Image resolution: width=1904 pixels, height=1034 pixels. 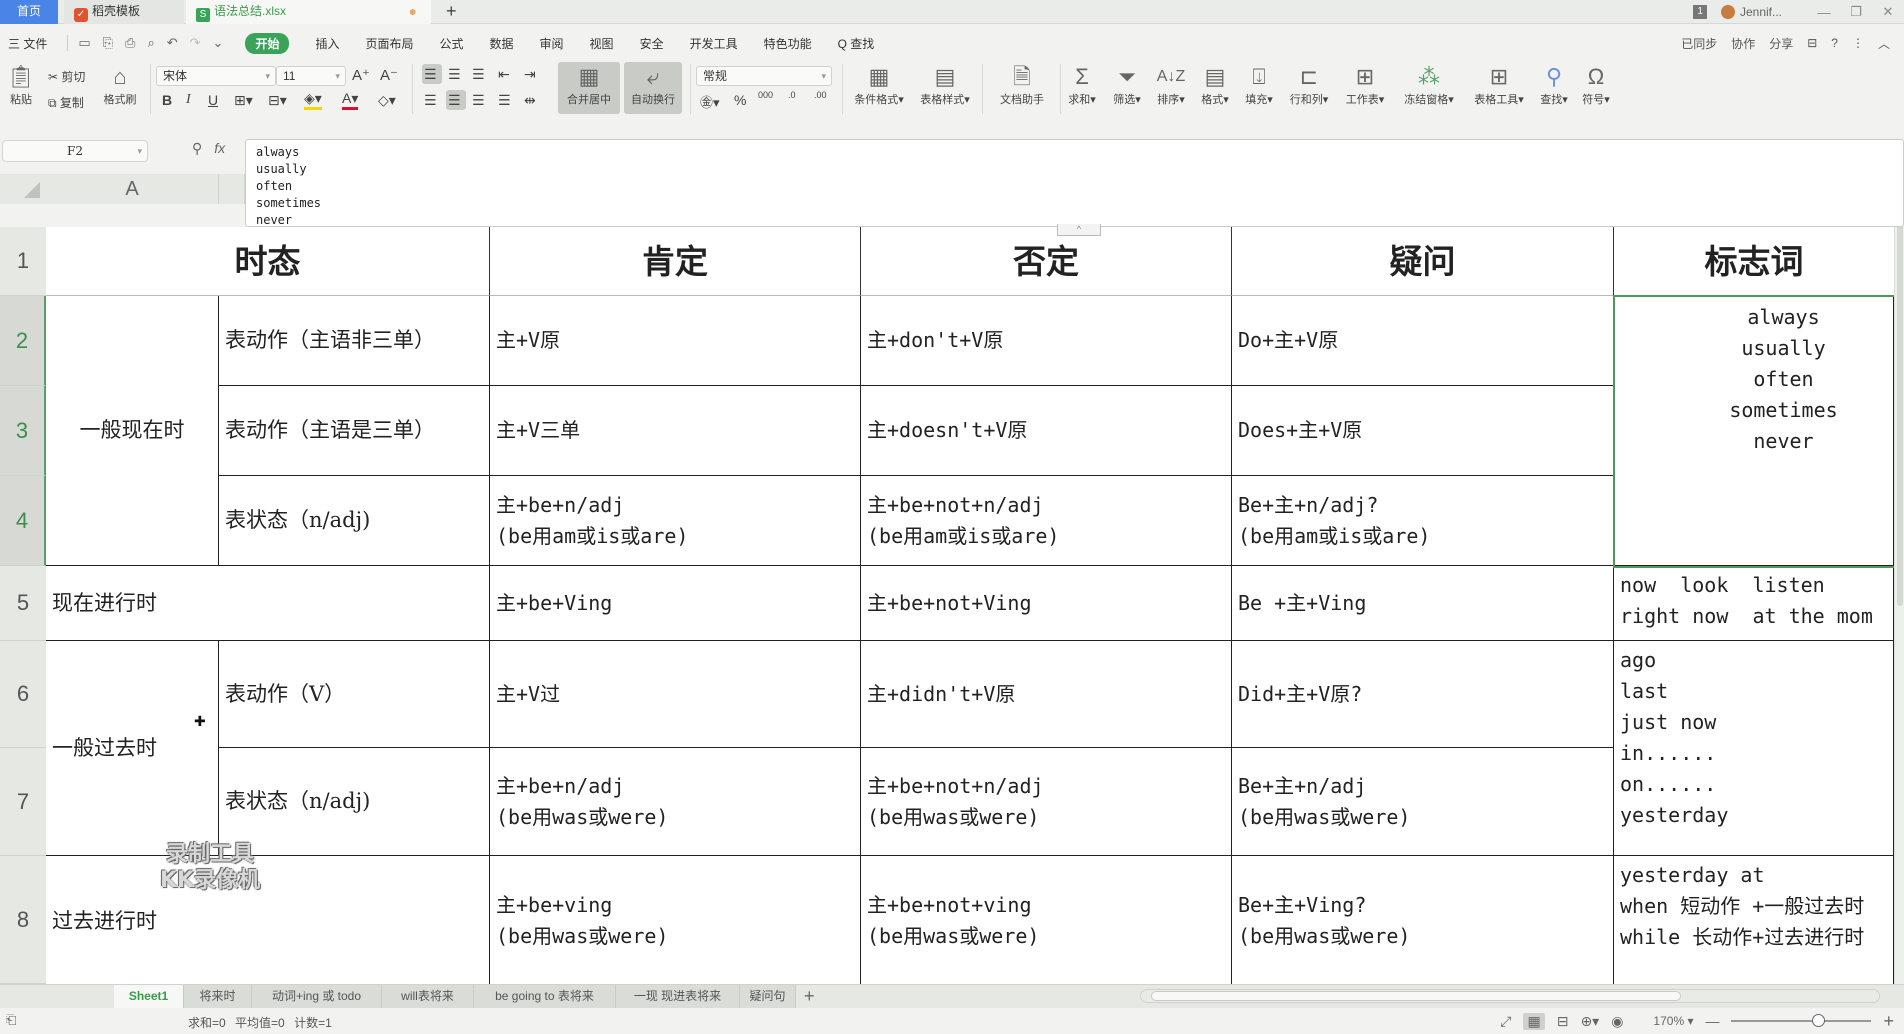 I want to click on number-format-select: 常规 ▾, so click(x=764, y=76).